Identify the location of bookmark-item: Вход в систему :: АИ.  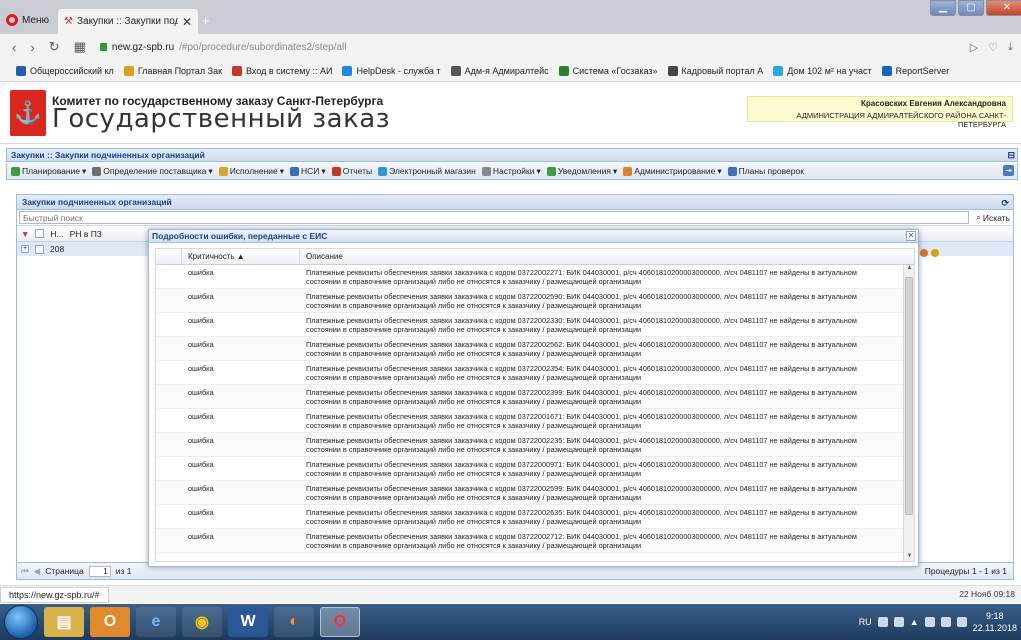
(282, 70).